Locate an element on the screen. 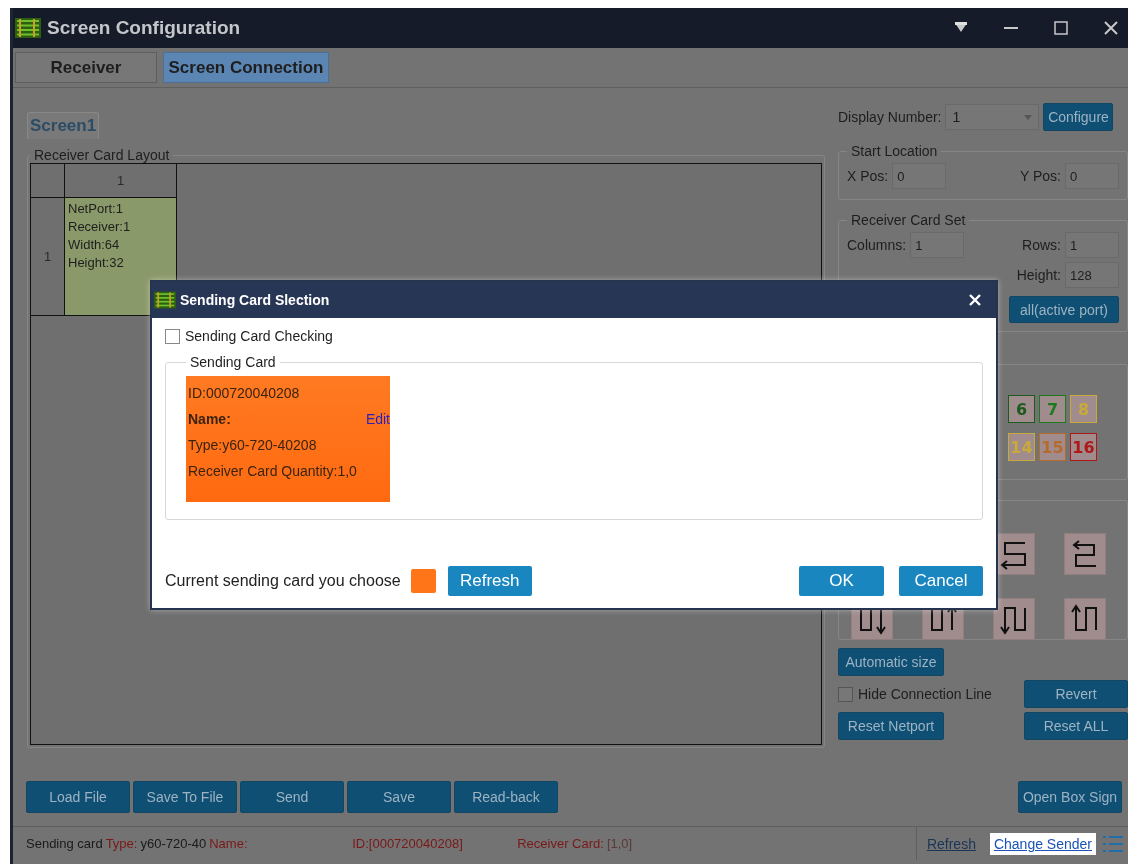 The width and height of the screenshot is (1136, 866). field-label: Height: is located at coordinates (1038, 275).